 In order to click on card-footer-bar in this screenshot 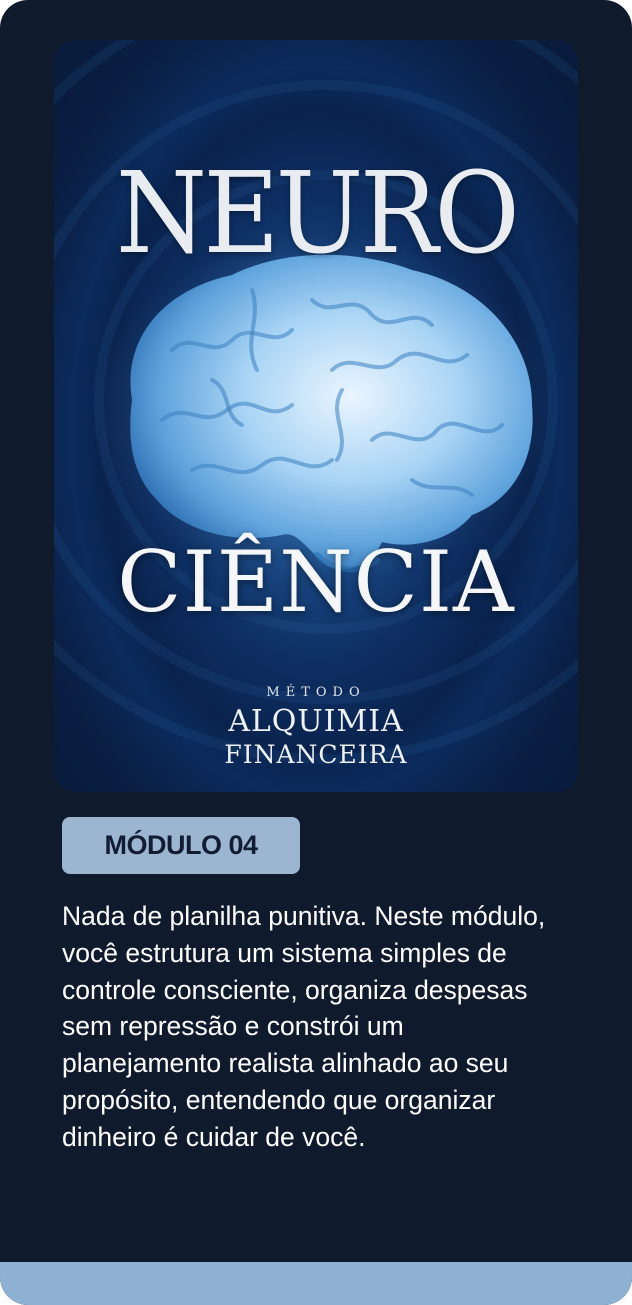, I will do `click(316, 1283)`.